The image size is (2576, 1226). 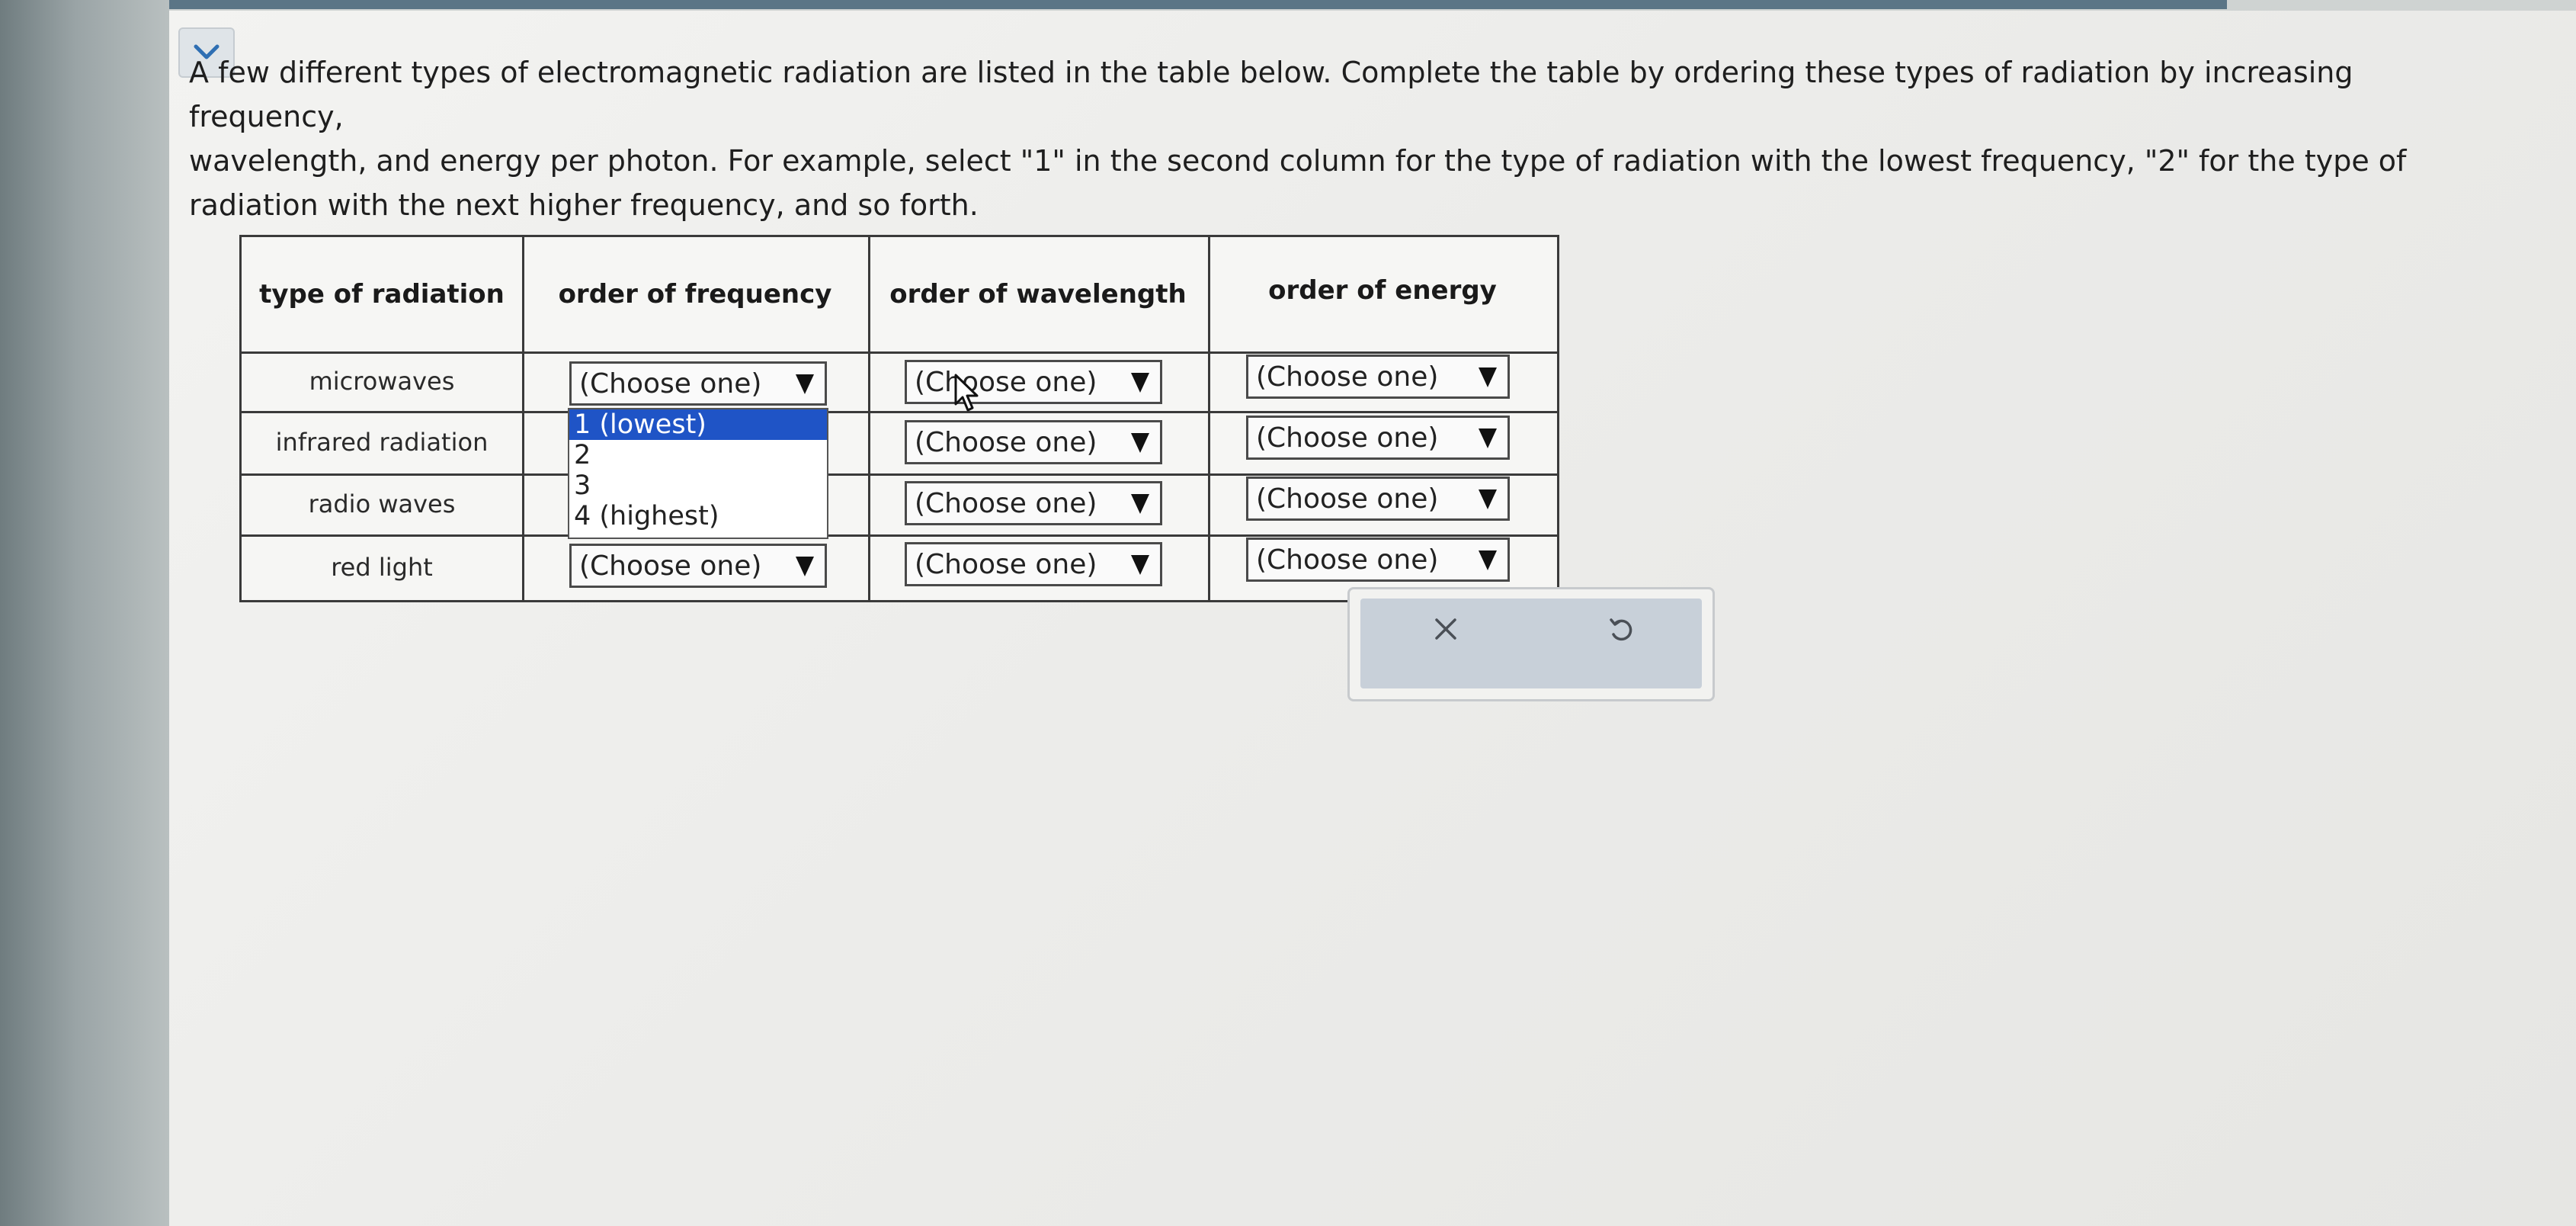 I want to click on row-label-microwaves: microwaves, so click(x=382, y=381).